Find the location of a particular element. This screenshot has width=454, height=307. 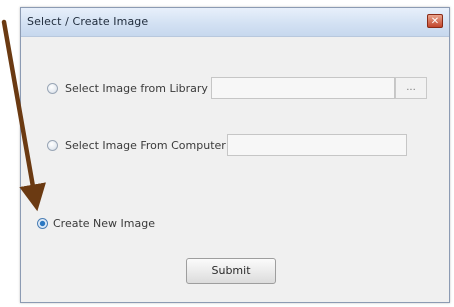

create-new-label: Create New Image is located at coordinates (104, 223).